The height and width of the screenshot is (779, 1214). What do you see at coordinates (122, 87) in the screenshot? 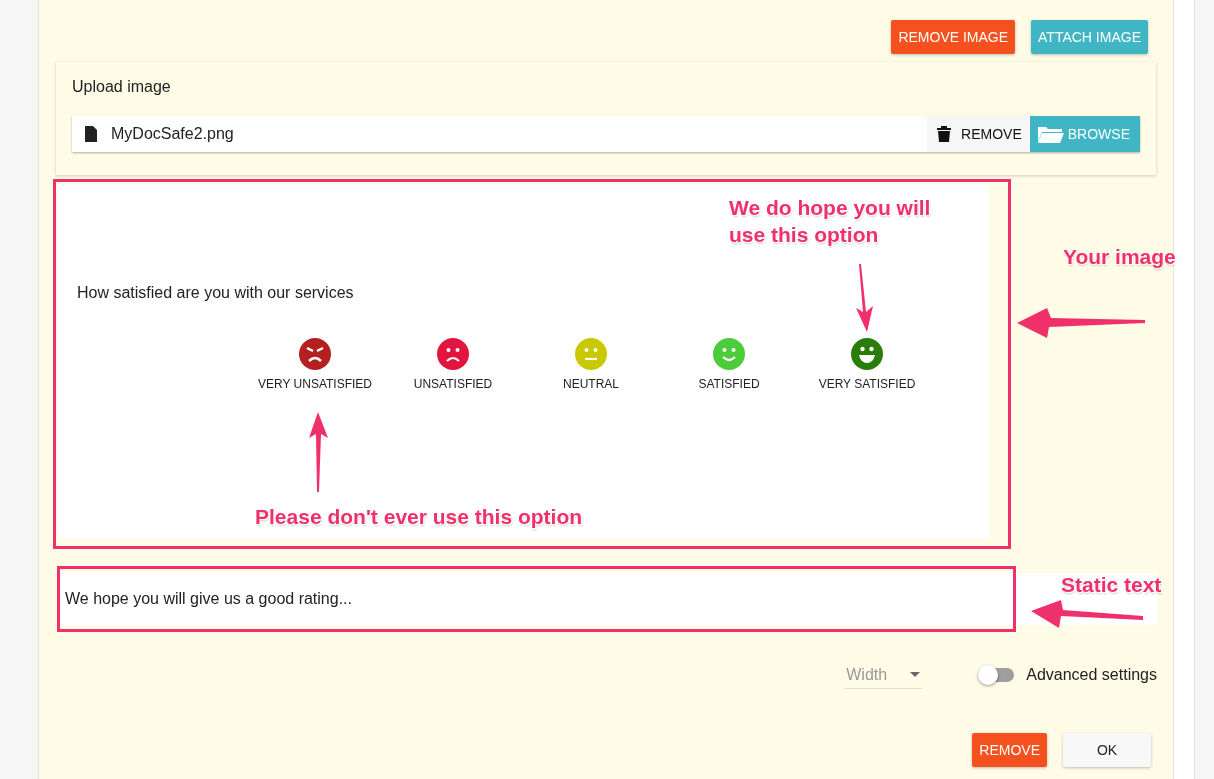
I see `upload-label: Upload image` at bounding box center [122, 87].